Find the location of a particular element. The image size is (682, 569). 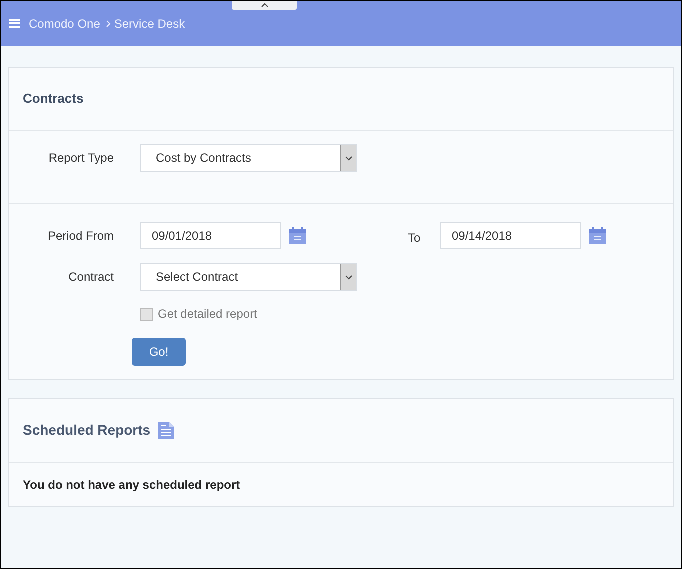

field-label: Period From is located at coordinates (80, 236).